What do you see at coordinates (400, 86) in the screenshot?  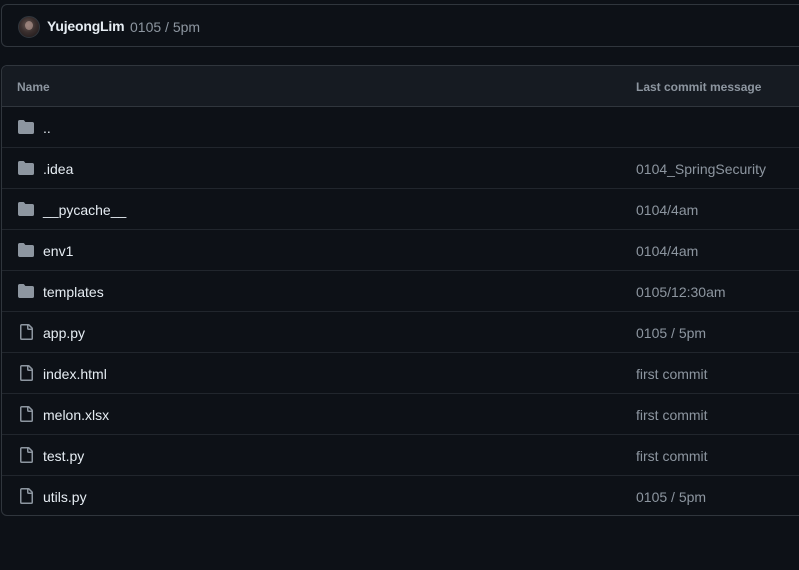 I see `table-header: Name Last commit message` at bounding box center [400, 86].